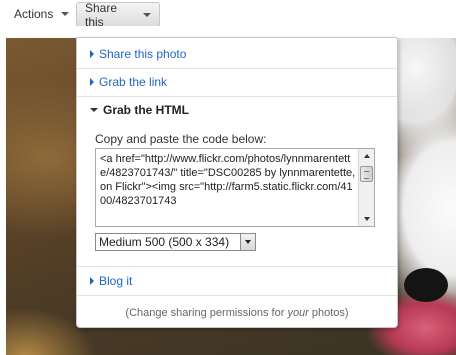  I want to click on actions-label: Actions, so click(34, 14).